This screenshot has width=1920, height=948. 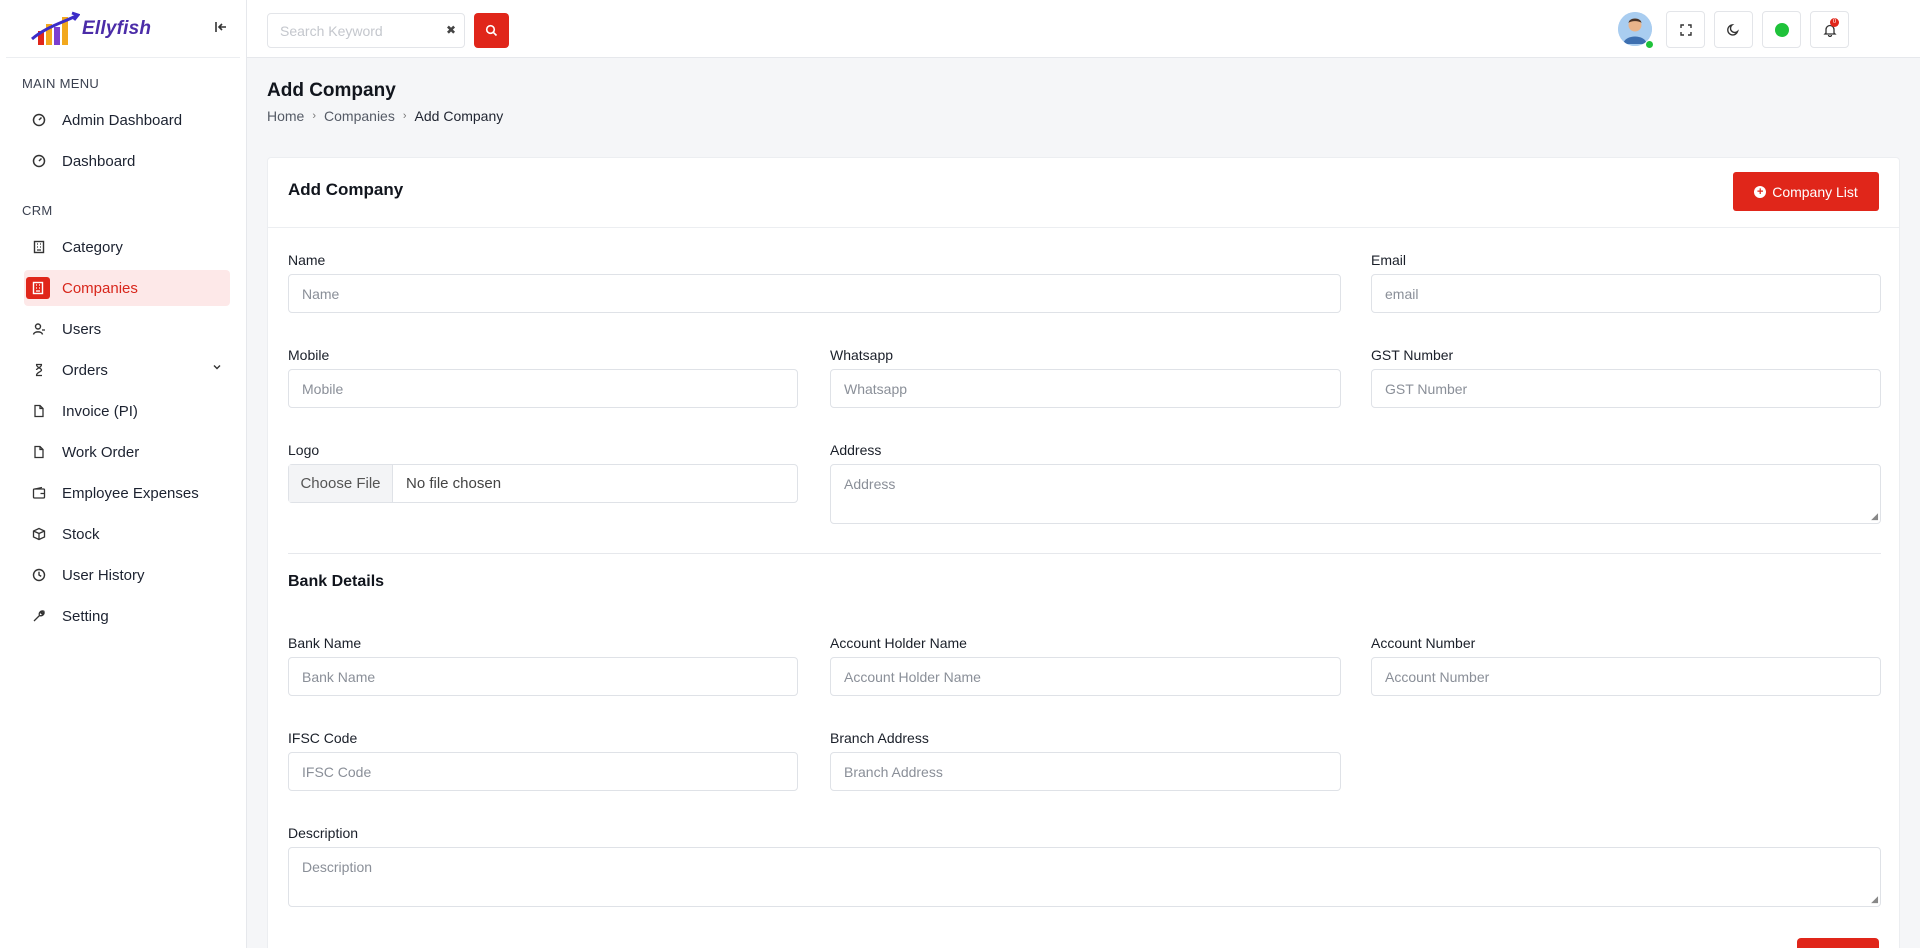 I want to click on plus-circle-icon: +, so click(x=1760, y=191).